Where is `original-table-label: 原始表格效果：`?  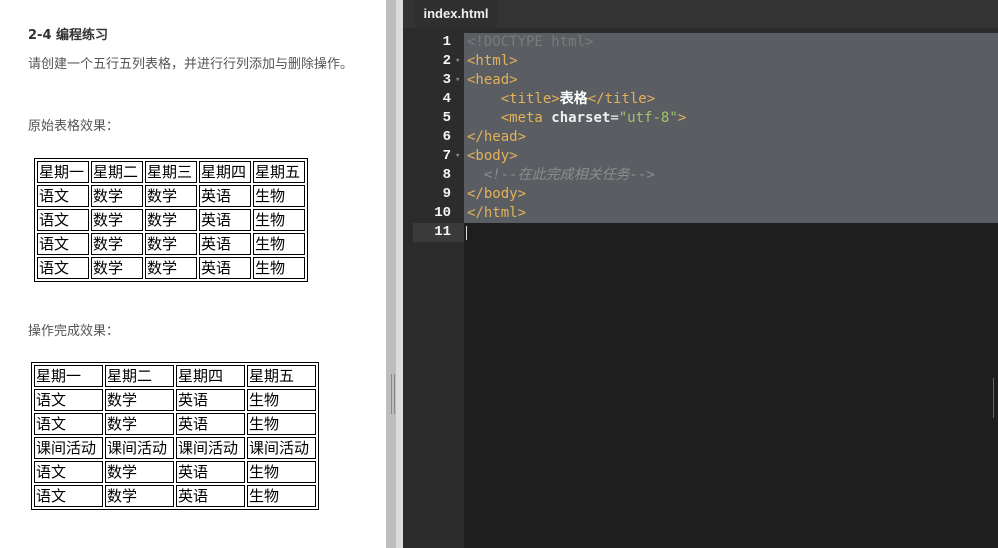
original-table-label: 原始表格效果： is located at coordinates (74, 126).